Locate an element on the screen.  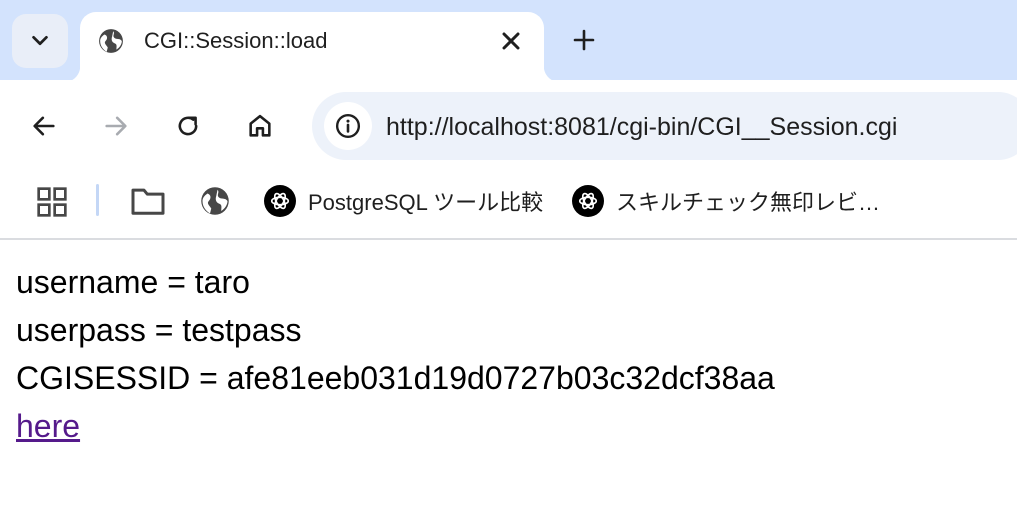
reload-button is located at coordinates (188, 126).